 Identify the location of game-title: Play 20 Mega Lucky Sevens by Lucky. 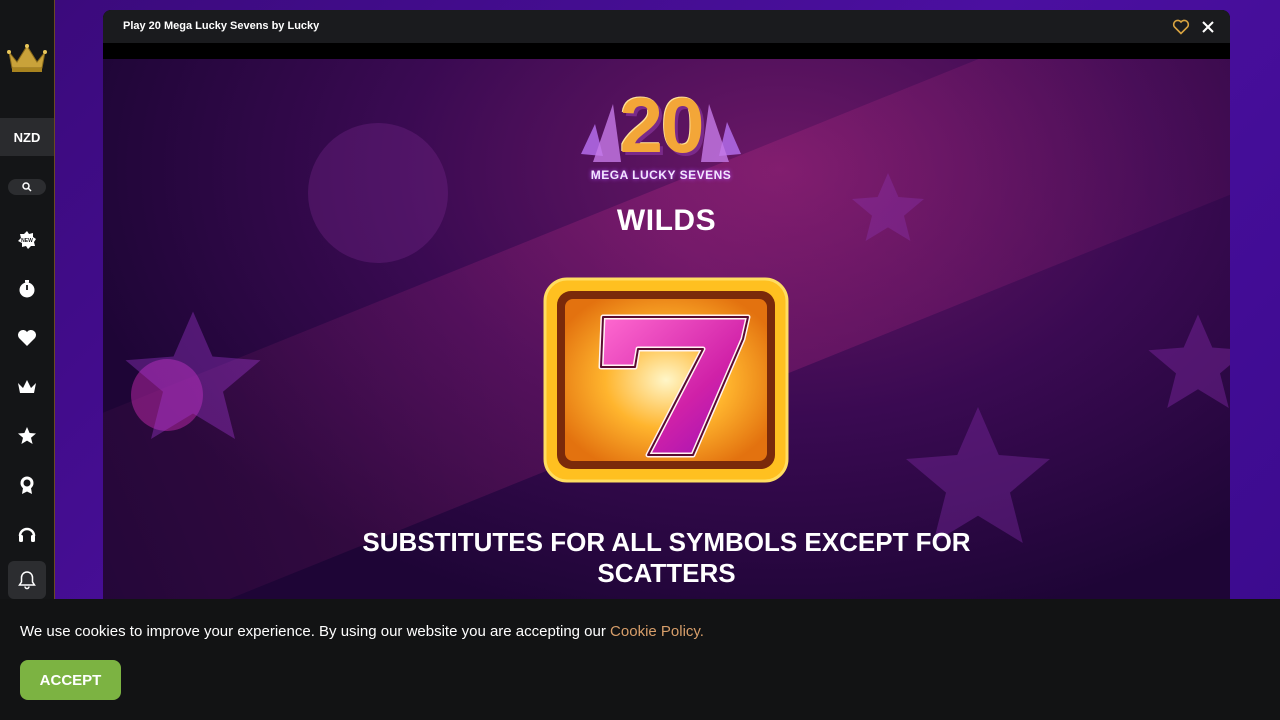
(221, 26).